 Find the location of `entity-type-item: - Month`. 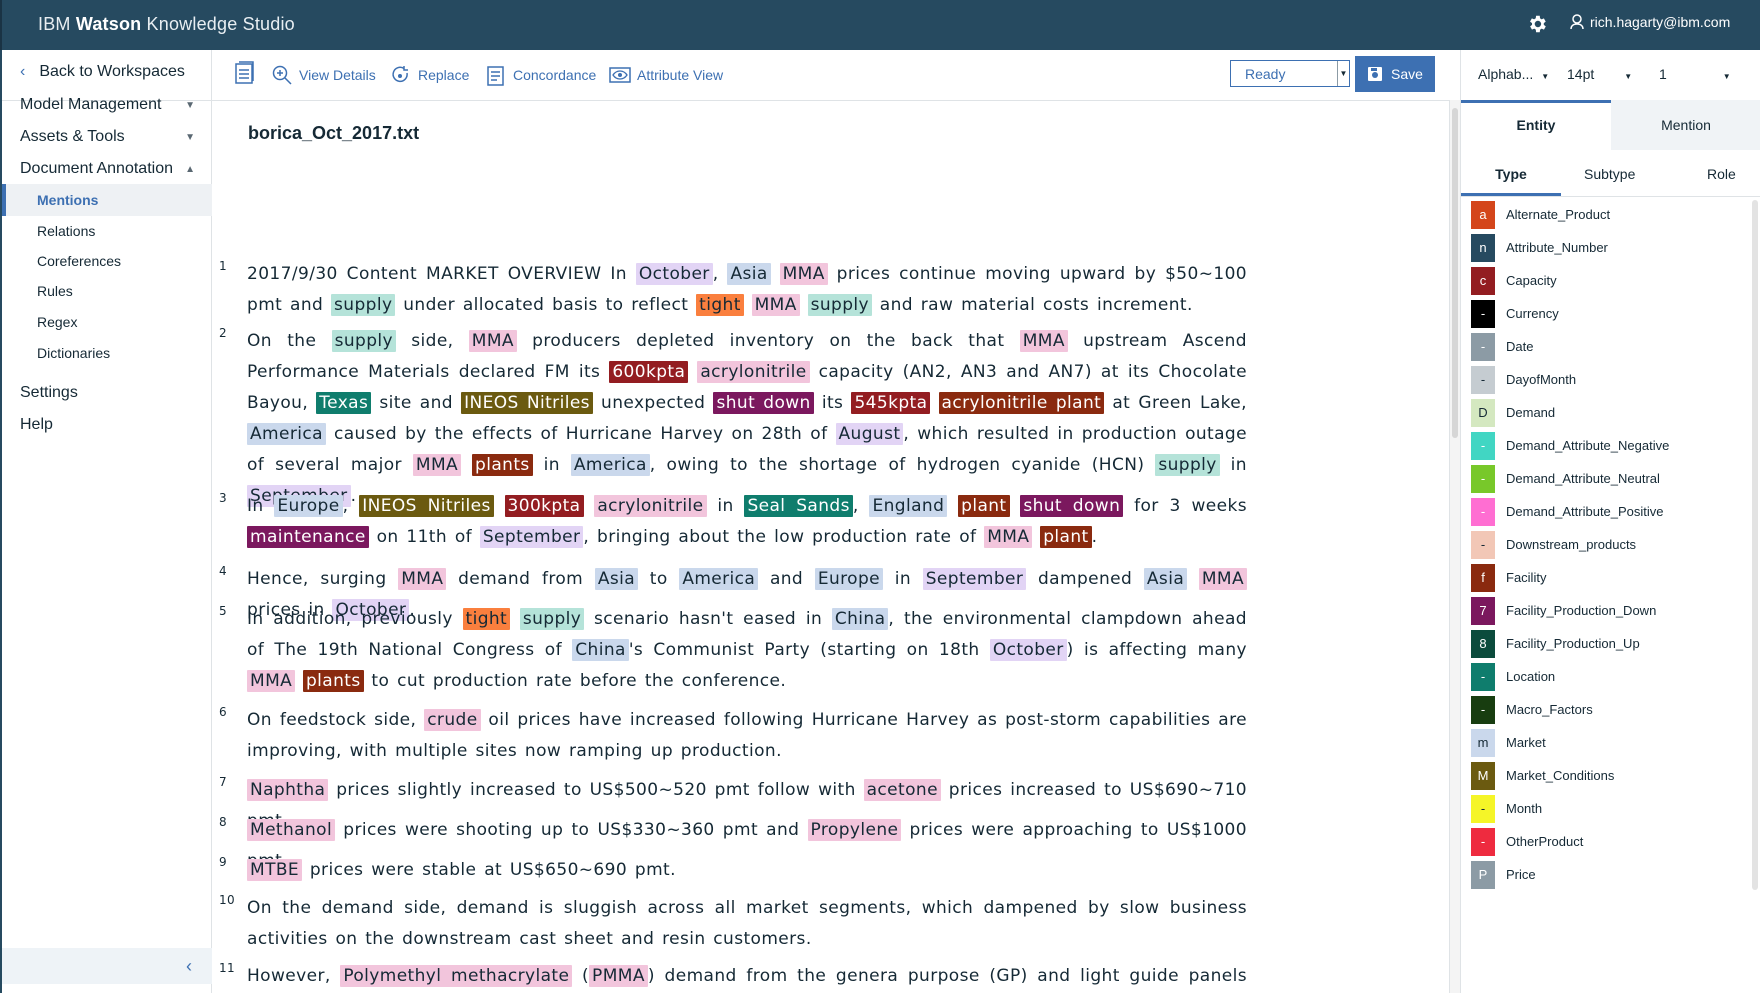

entity-type-item: - Month is located at coordinates (1606, 808).